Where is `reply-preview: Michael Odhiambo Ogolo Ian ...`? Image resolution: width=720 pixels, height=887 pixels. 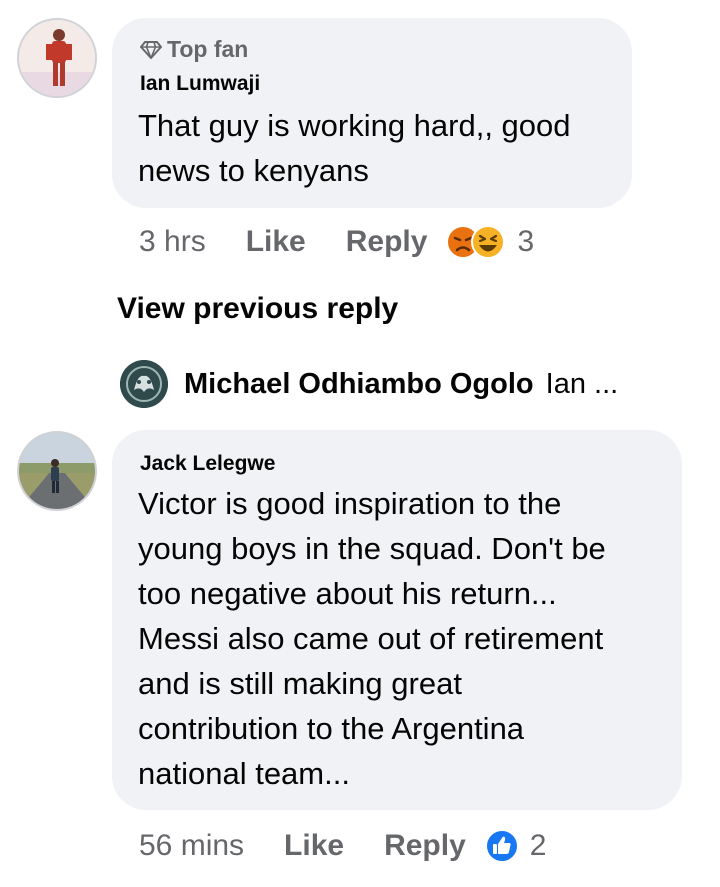 reply-preview: Michael Odhiambo Ogolo Ian ... is located at coordinates (369, 384).